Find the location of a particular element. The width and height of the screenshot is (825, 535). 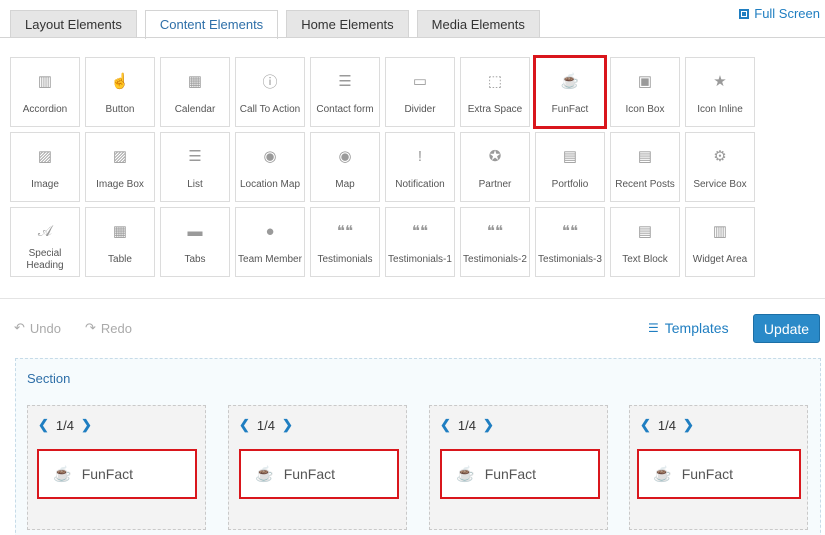

block-label: FunFact is located at coordinates (107, 474).